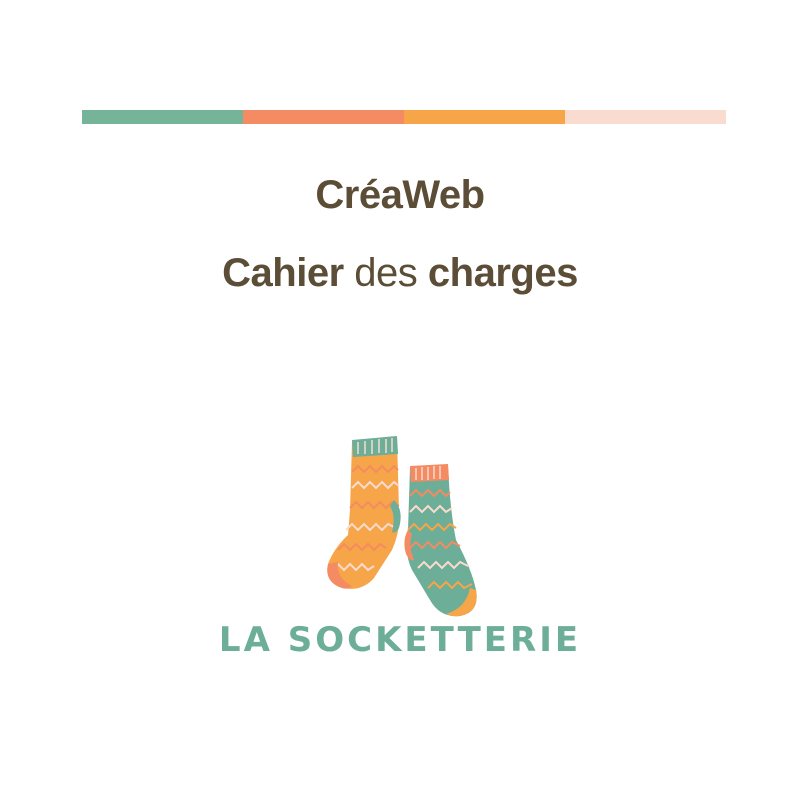  What do you see at coordinates (502, 273) in the screenshot?
I see `subtitle-word-charges: charges` at bounding box center [502, 273].